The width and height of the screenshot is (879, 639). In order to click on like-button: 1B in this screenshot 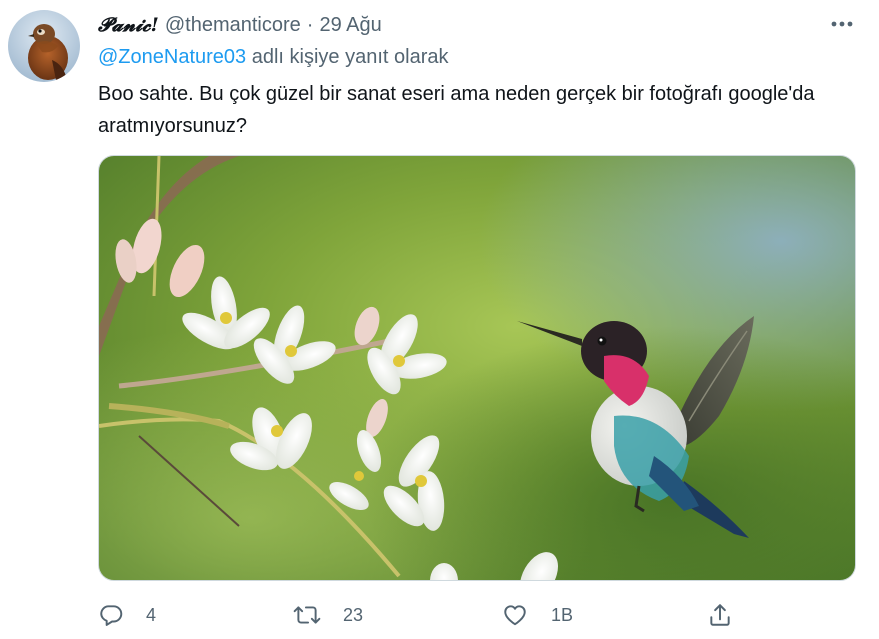, I will do `click(537, 615)`.